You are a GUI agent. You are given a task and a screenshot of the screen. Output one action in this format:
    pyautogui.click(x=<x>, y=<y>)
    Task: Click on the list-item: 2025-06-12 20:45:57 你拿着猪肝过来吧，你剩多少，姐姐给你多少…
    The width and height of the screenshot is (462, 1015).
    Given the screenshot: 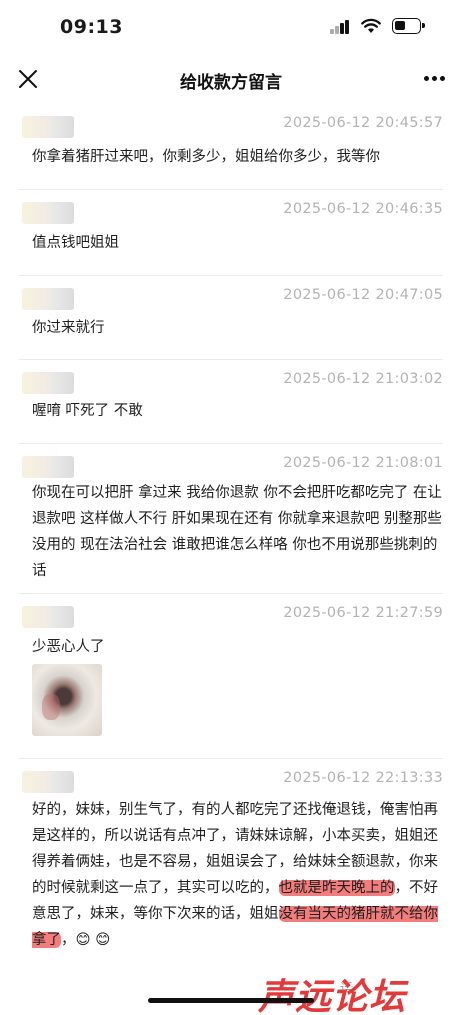 What is the action you would take?
    pyautogui.click(x=231, y=147)
    